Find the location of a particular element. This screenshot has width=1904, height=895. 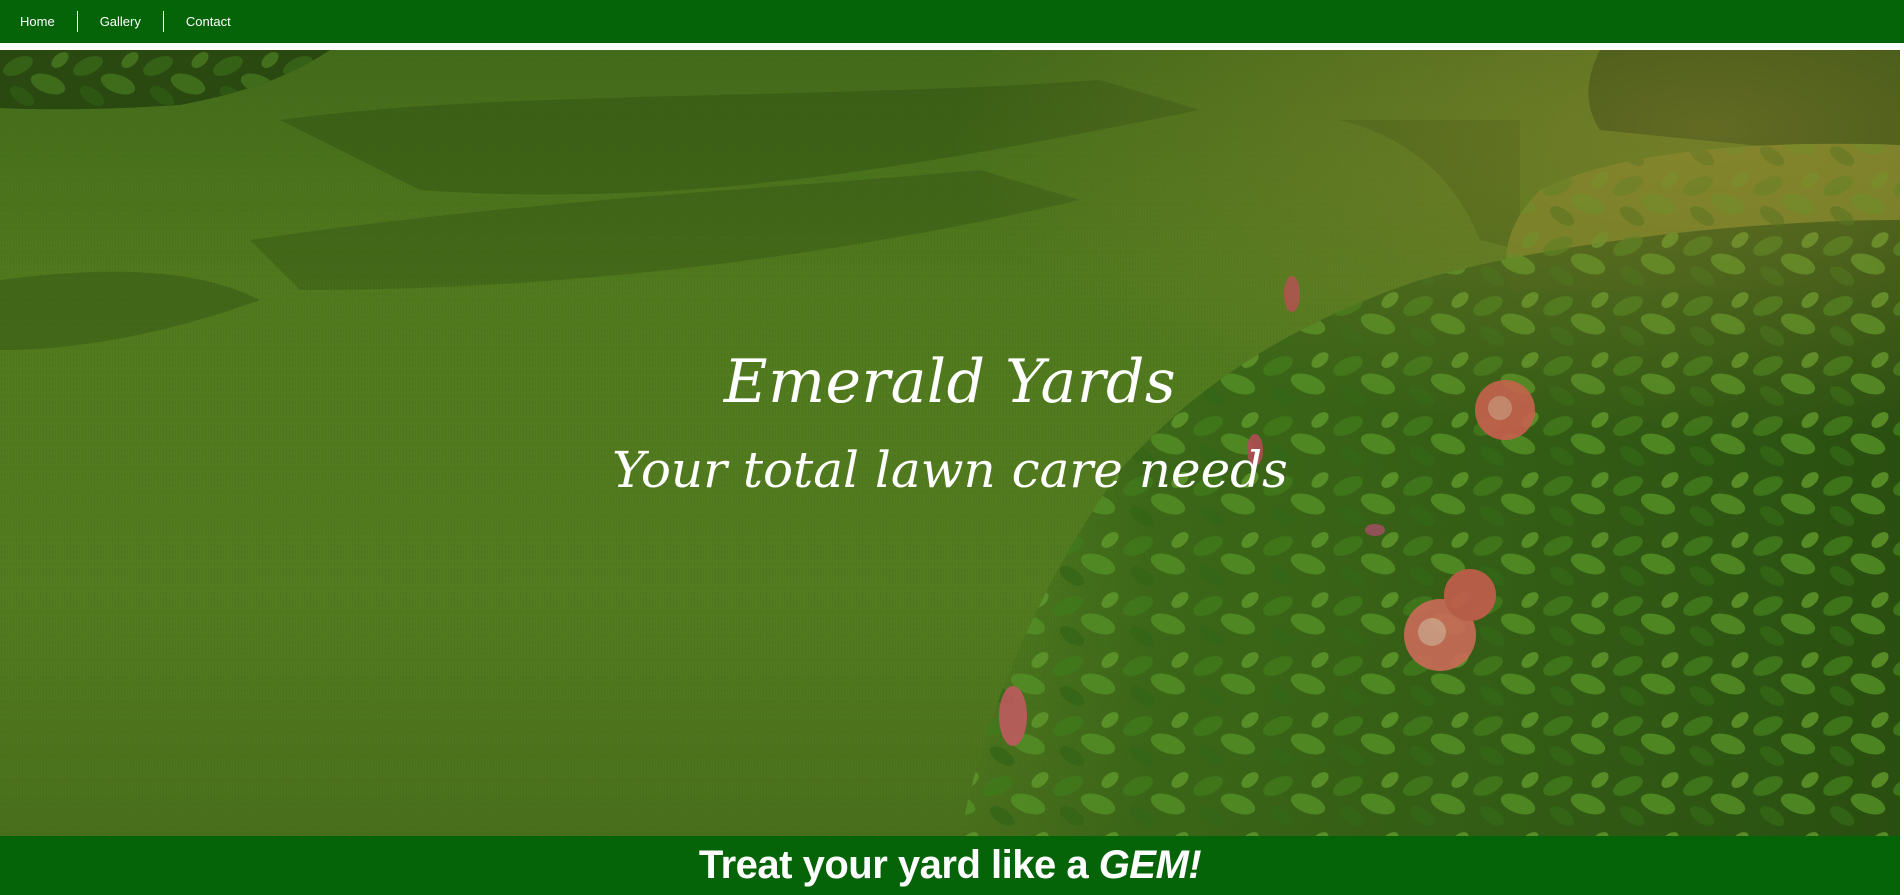

tagline-banner: Treat your yard like a GEM! is located at coordinates (950, 865).